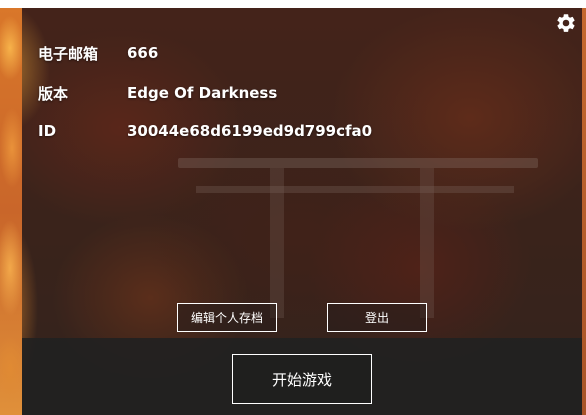 This screenshot has width=586, height=415. What do you see at coordinates (68, 53) in the screenshot?
I see `email-label: 电子邮箱` at bounding box center [68, 53].